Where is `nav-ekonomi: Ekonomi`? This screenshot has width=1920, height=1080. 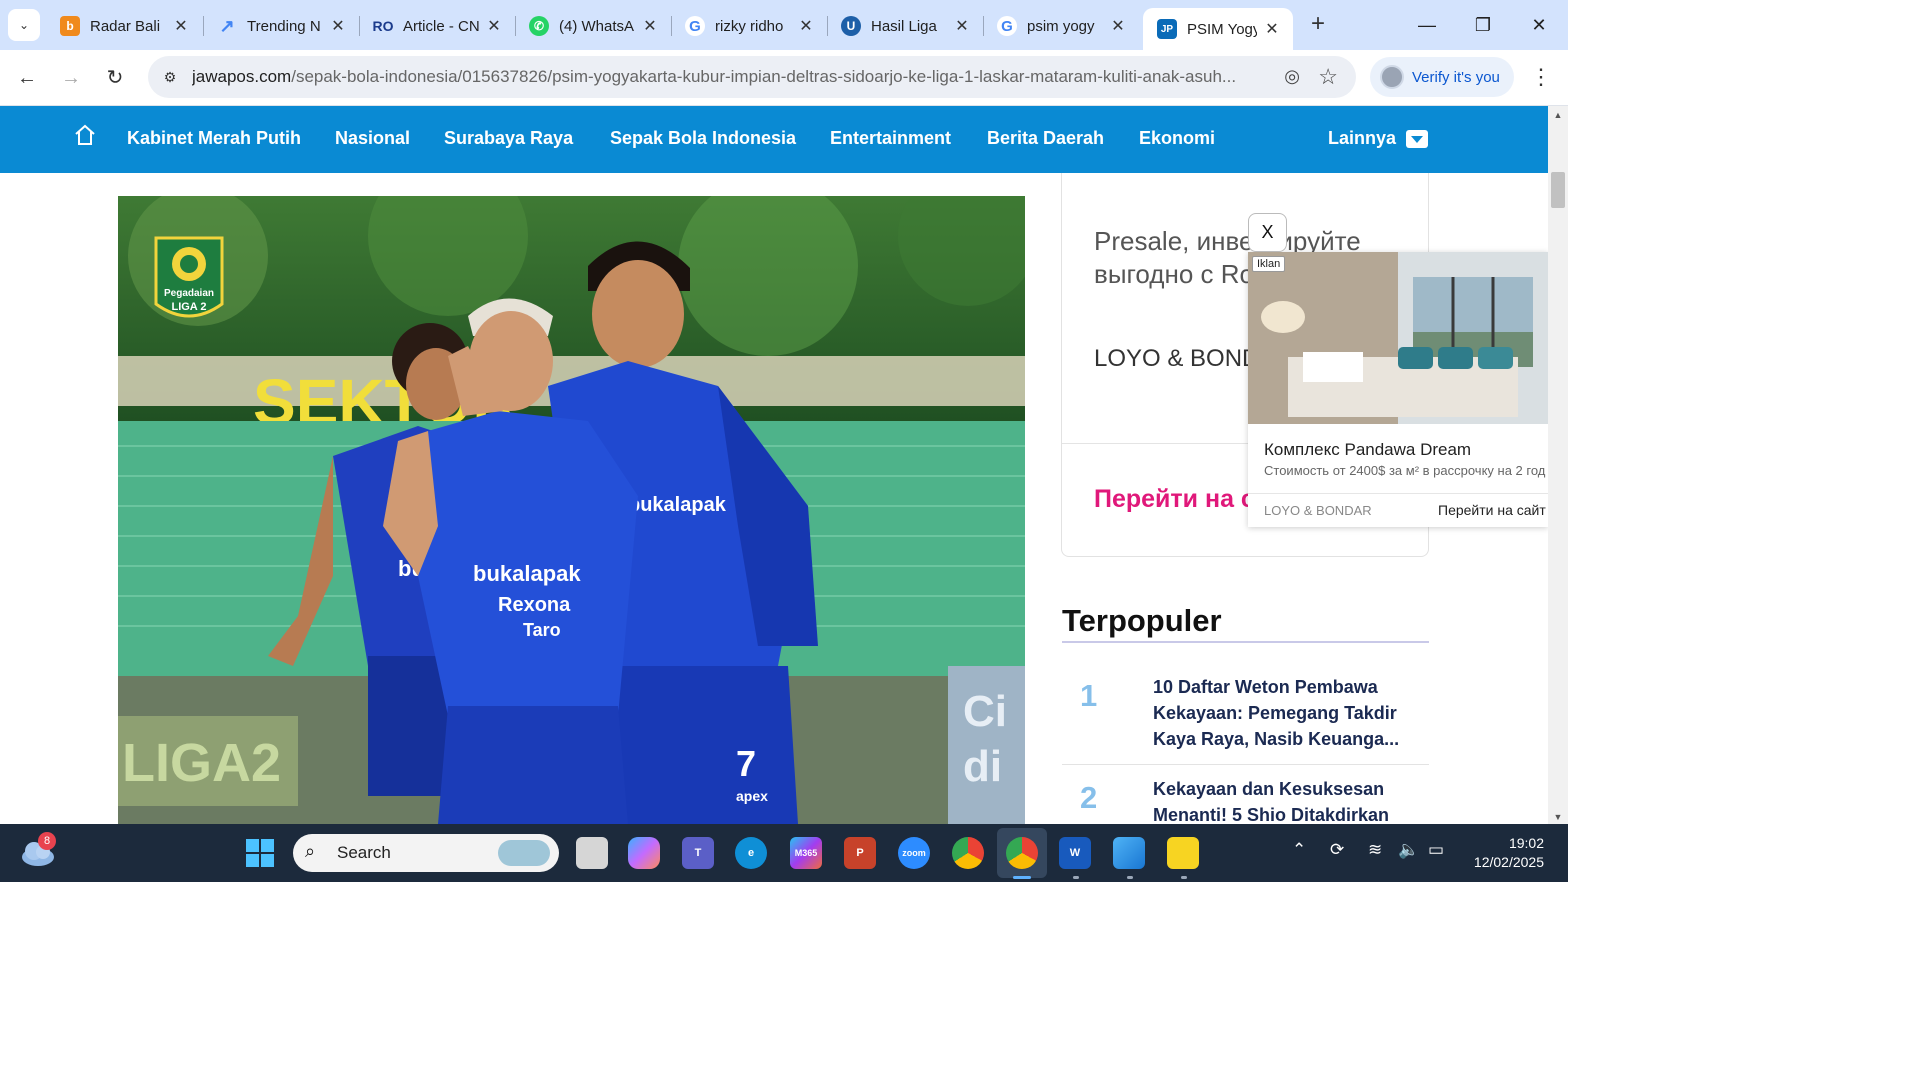 nav-ekonomi: Ekonomi is located at coordinates (1177, 138).